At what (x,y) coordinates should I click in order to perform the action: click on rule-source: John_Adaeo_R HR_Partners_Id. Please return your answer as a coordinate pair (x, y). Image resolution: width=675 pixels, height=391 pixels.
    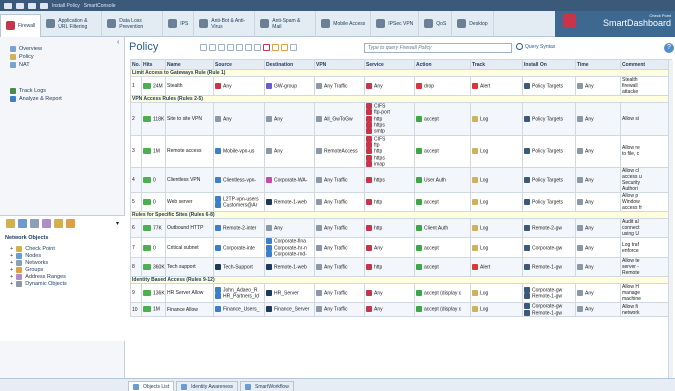
    Looking at the image, I should click on (239, 293).